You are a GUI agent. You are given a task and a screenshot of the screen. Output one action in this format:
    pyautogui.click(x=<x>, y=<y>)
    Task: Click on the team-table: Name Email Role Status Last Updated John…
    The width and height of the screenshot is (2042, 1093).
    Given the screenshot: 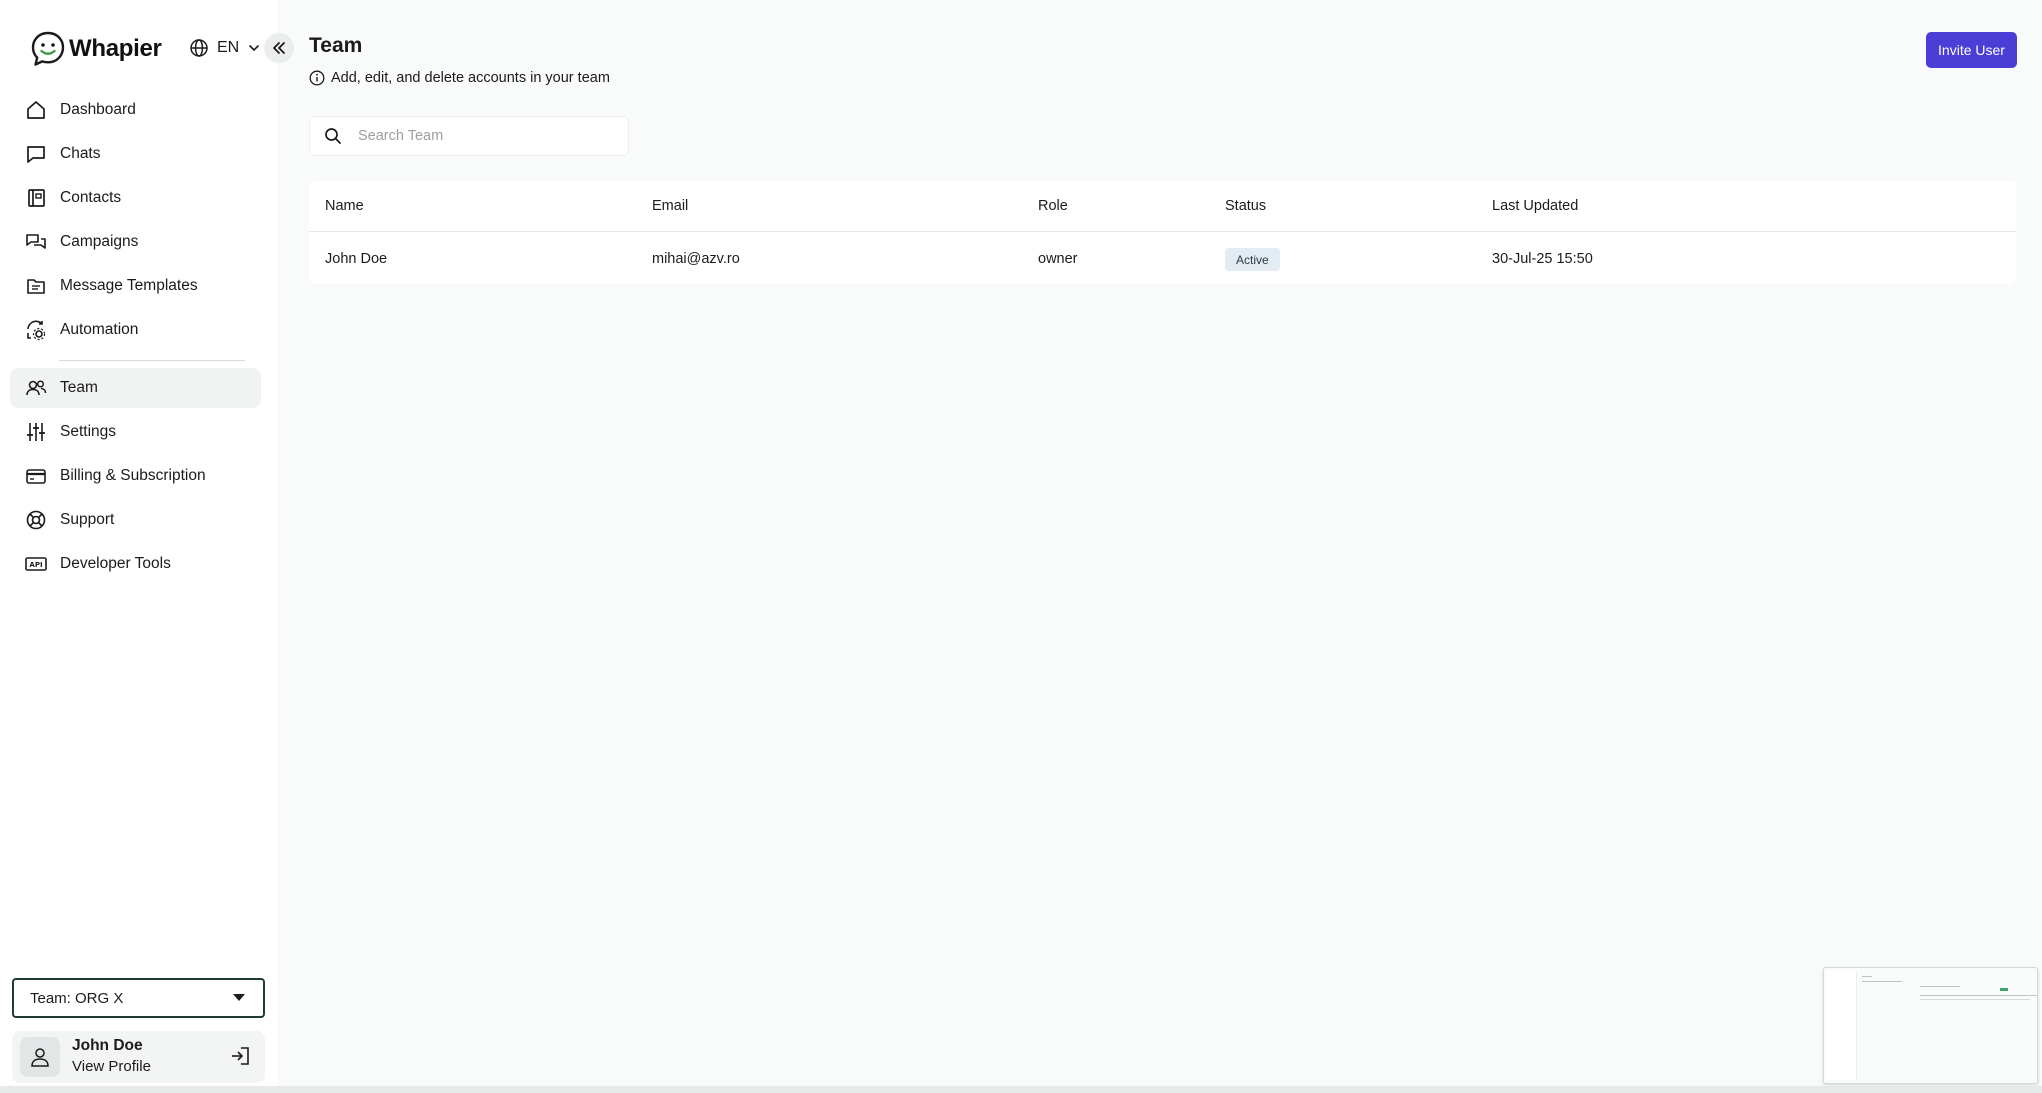 What is the action you would take?
    pyautogui.click(x=1162, y=232)
    